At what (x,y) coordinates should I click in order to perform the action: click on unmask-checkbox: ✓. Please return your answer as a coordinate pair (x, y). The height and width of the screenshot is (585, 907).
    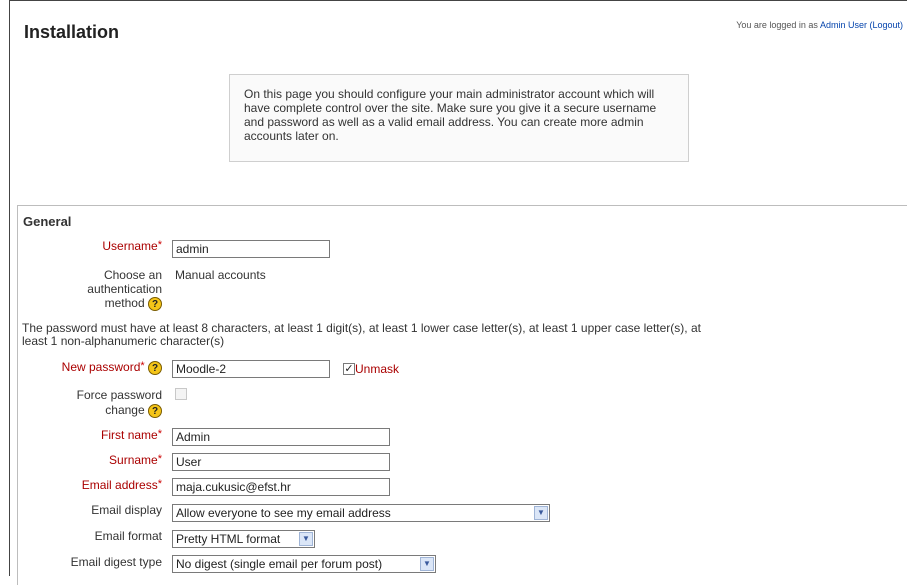
    Looking at the image, I should click on (349, 369).